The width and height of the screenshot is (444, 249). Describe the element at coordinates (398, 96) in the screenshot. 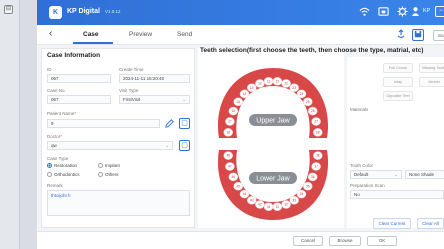

I see `chip-opposite-teeth: Opposite Teet` at that location.